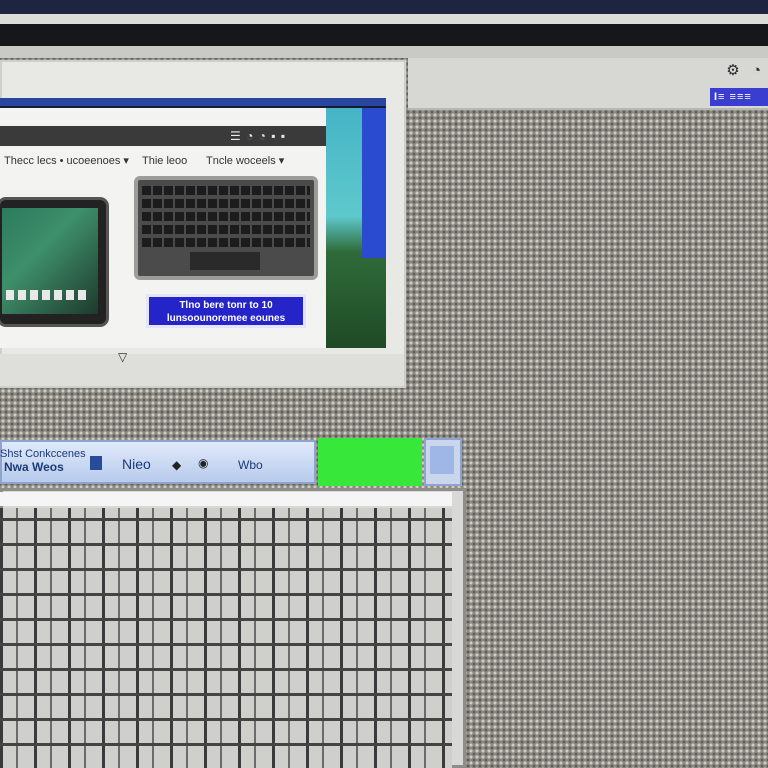  What do you see at coordinates (136, 464) in the screenshot?
I see `toolbar-label: Nieo` at bounding box center [136, 464].